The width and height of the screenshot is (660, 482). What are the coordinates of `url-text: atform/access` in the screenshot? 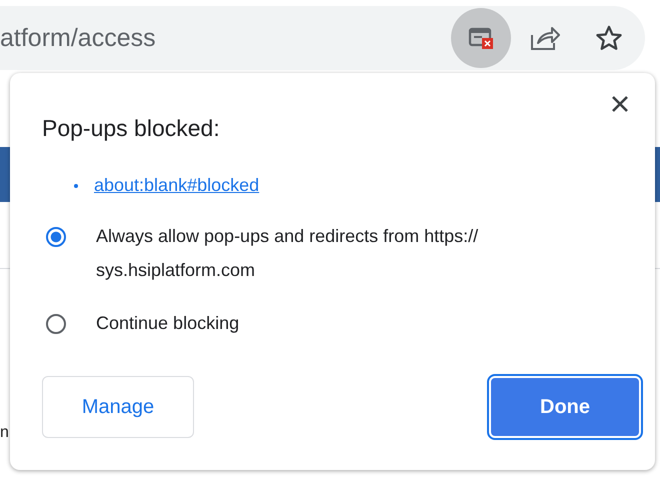 It's located at (78, 38).